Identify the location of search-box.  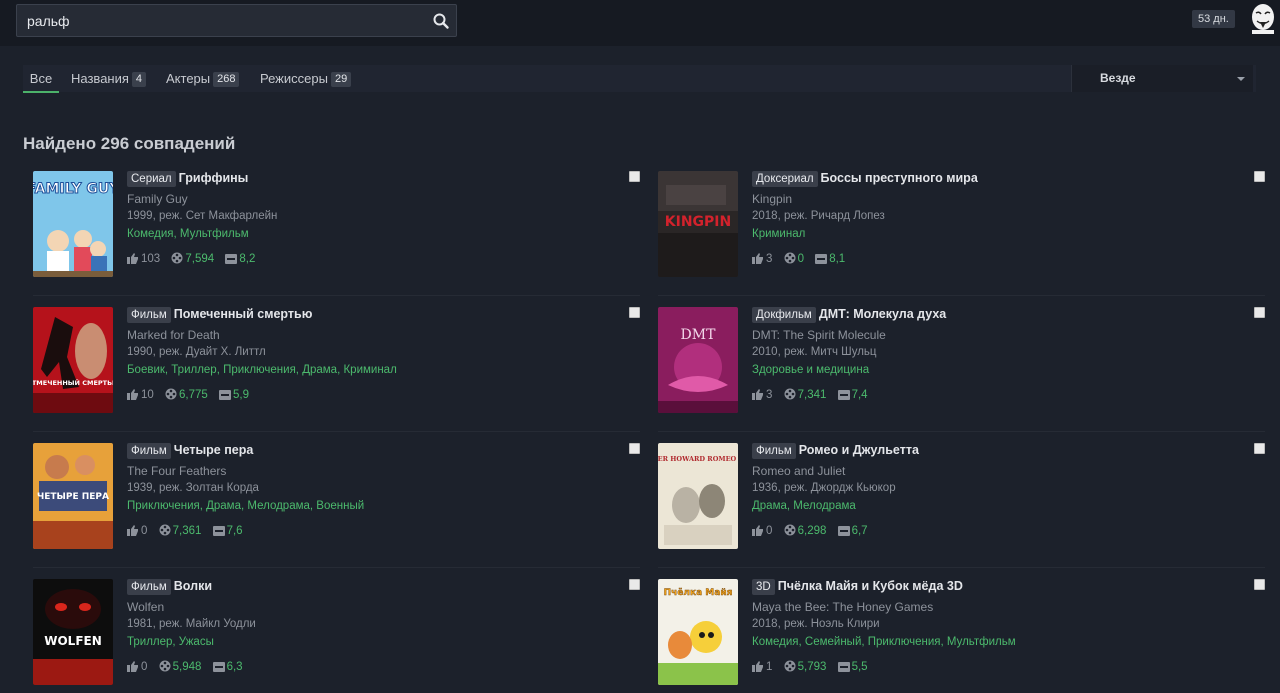
(236, 20).